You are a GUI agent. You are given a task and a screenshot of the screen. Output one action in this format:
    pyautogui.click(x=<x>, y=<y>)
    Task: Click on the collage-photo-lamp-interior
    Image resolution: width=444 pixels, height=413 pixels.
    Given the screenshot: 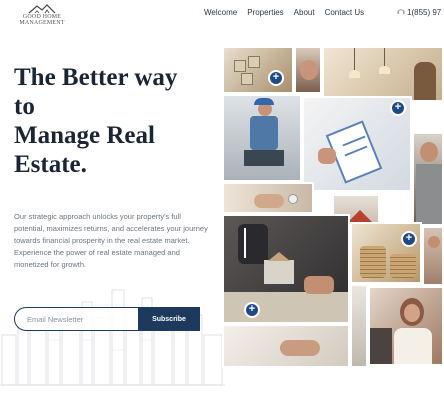 What is the action you would take?
    pyautogui.click(x=383, y=74)
    